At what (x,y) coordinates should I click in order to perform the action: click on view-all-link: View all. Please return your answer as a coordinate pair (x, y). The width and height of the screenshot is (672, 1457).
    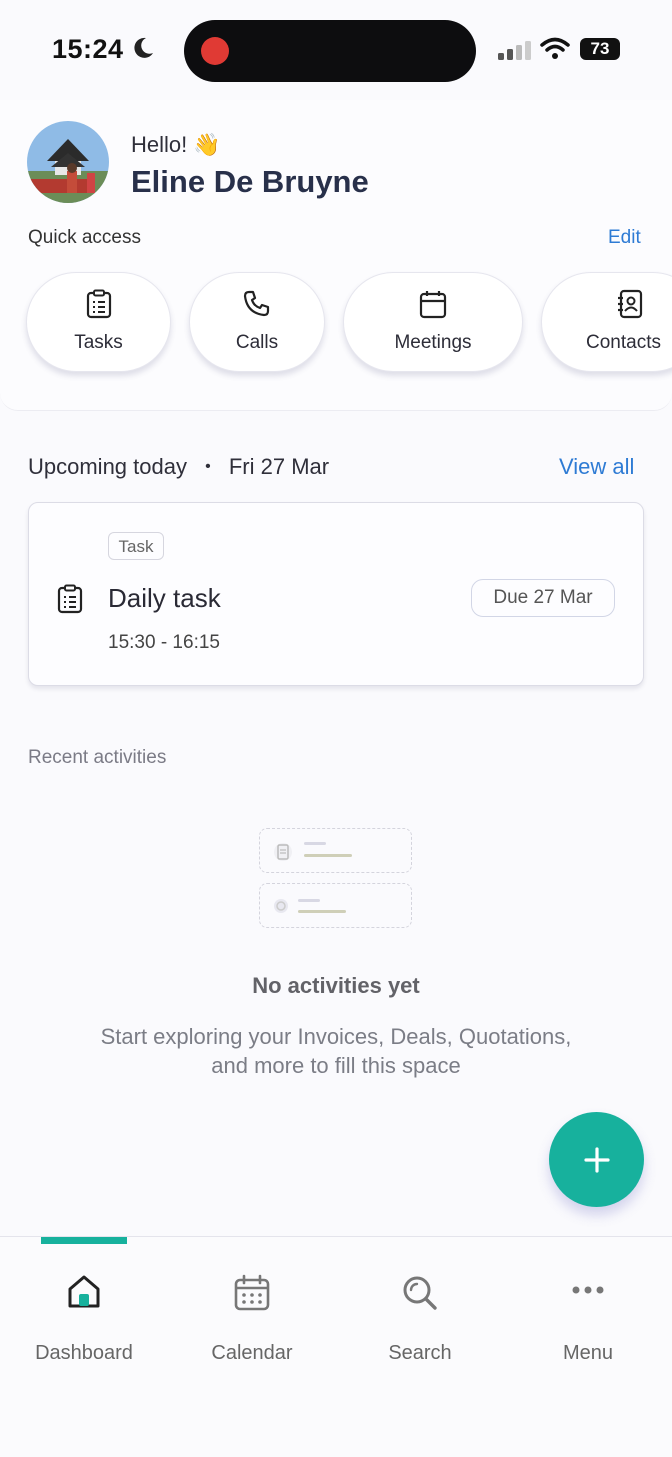
    Looking at the image, I should click on (596, 467).